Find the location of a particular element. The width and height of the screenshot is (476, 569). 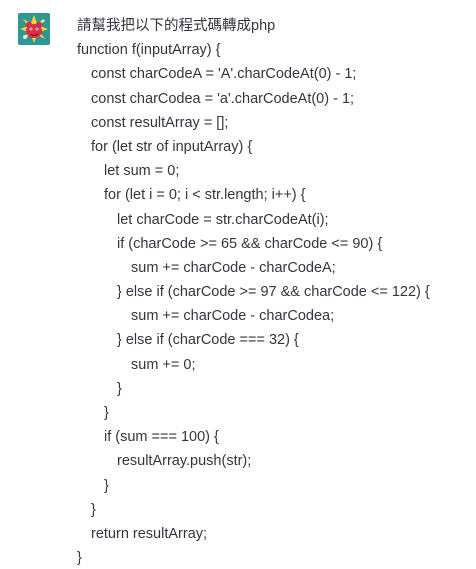

code-line: for (let i = 0; i < str.length; i++) { is located at coordinates (205, 195).